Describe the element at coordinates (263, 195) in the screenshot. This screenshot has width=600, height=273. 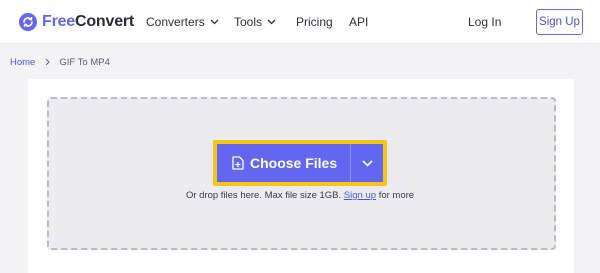
I see `upload-hint-text: Or drop files here. Max file size 1GB.` at that location.